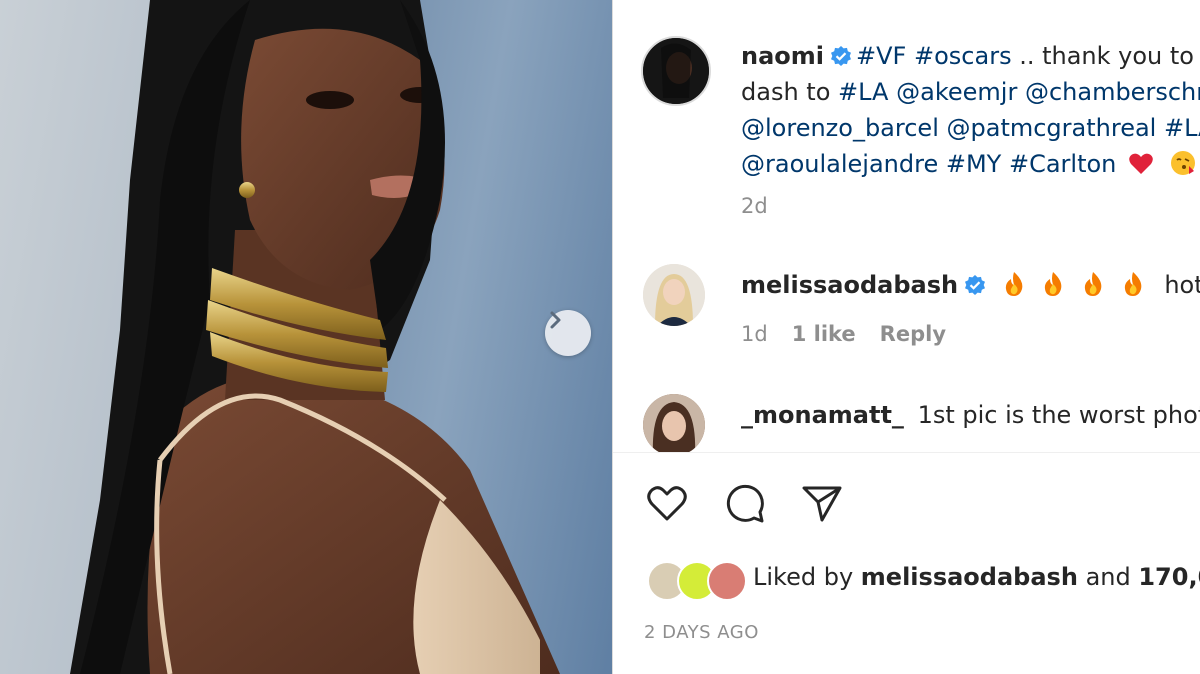 This screenshot has height=674, width=1200. I want to click on chevron-right-icon, so click(555, 320).